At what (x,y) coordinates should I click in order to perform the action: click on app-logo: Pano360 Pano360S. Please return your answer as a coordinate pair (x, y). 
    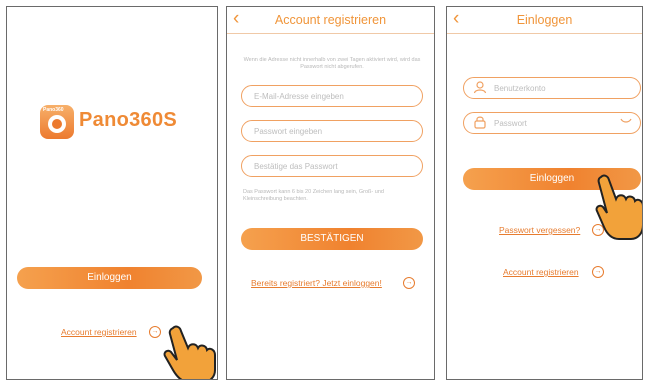
    Looking at the image, I should click on (113, 128).